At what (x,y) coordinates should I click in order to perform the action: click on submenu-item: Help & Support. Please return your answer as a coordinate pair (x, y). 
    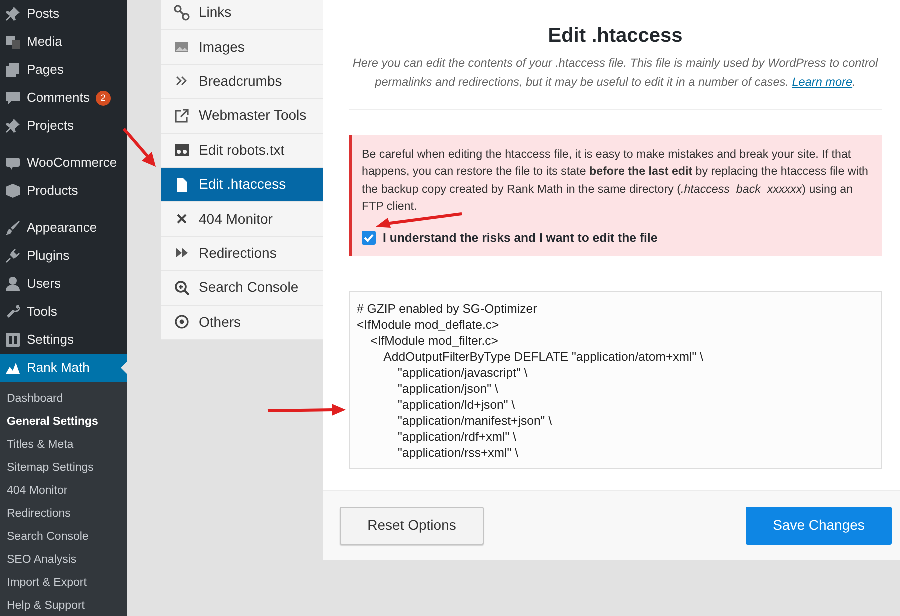
    Looking at the image, I should click on (63, 605).